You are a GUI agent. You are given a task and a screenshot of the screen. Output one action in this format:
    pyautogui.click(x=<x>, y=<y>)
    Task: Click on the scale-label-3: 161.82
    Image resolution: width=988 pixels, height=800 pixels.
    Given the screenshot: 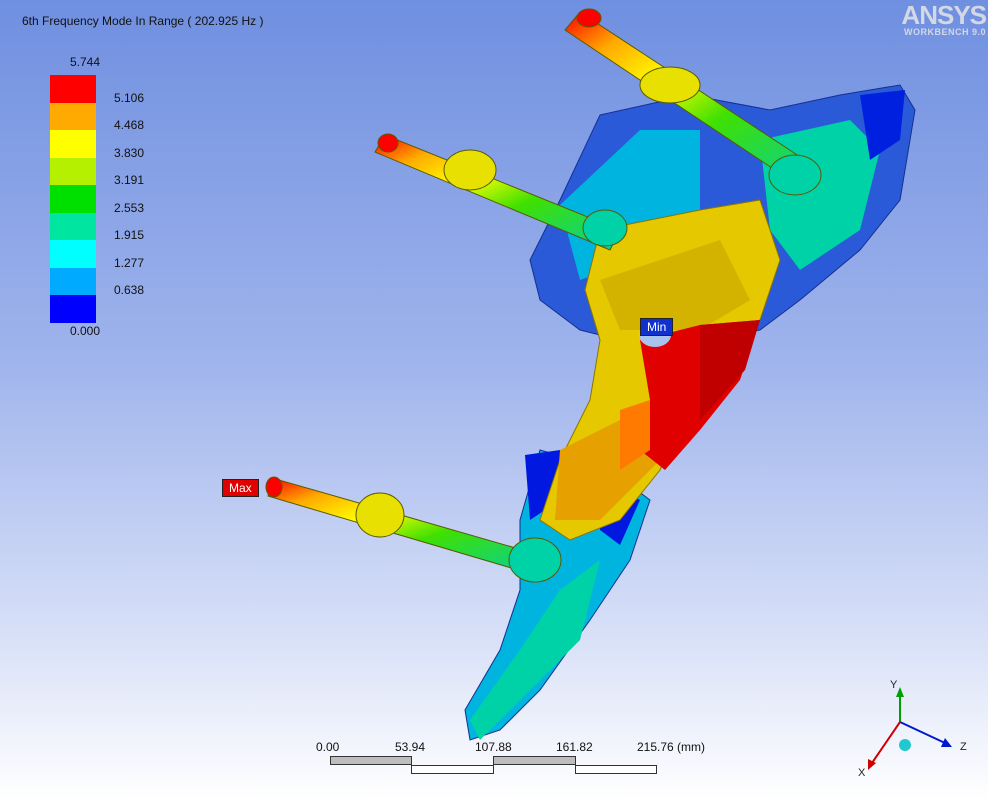 What is the action you would take?
    pyautogui.click(x=574, y=747)
    